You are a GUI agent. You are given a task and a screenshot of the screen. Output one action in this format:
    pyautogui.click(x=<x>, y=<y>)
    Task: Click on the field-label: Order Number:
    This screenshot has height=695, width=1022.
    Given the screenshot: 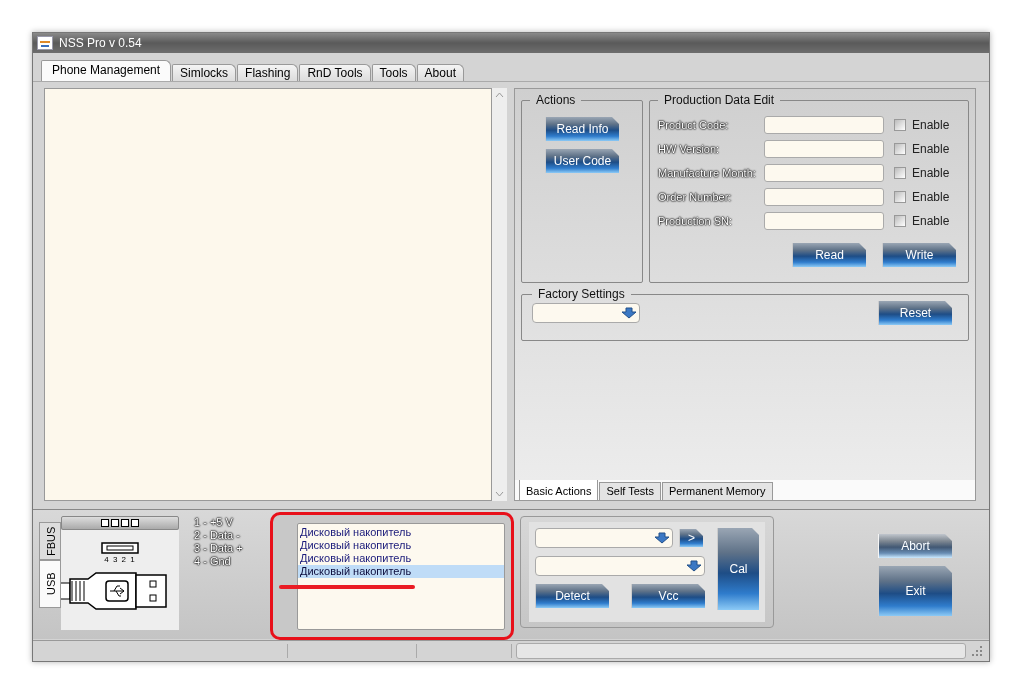 What is the action you would take?
    pyautogui.click(x=695, y=197)
    